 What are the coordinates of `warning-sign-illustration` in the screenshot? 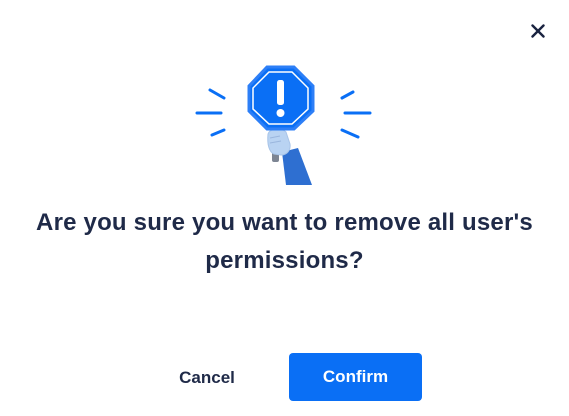 It's located at (283, 125).